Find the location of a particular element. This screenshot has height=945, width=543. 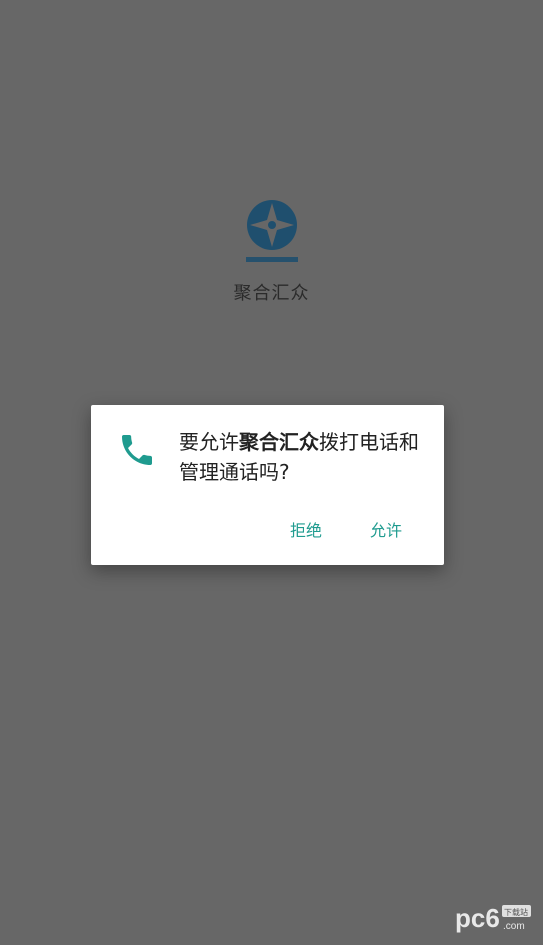

permission-dialog: 要允许聚合汇众拨打电话和管理通话吗? 拒绝 允许 is located at coordinates (267, 485).